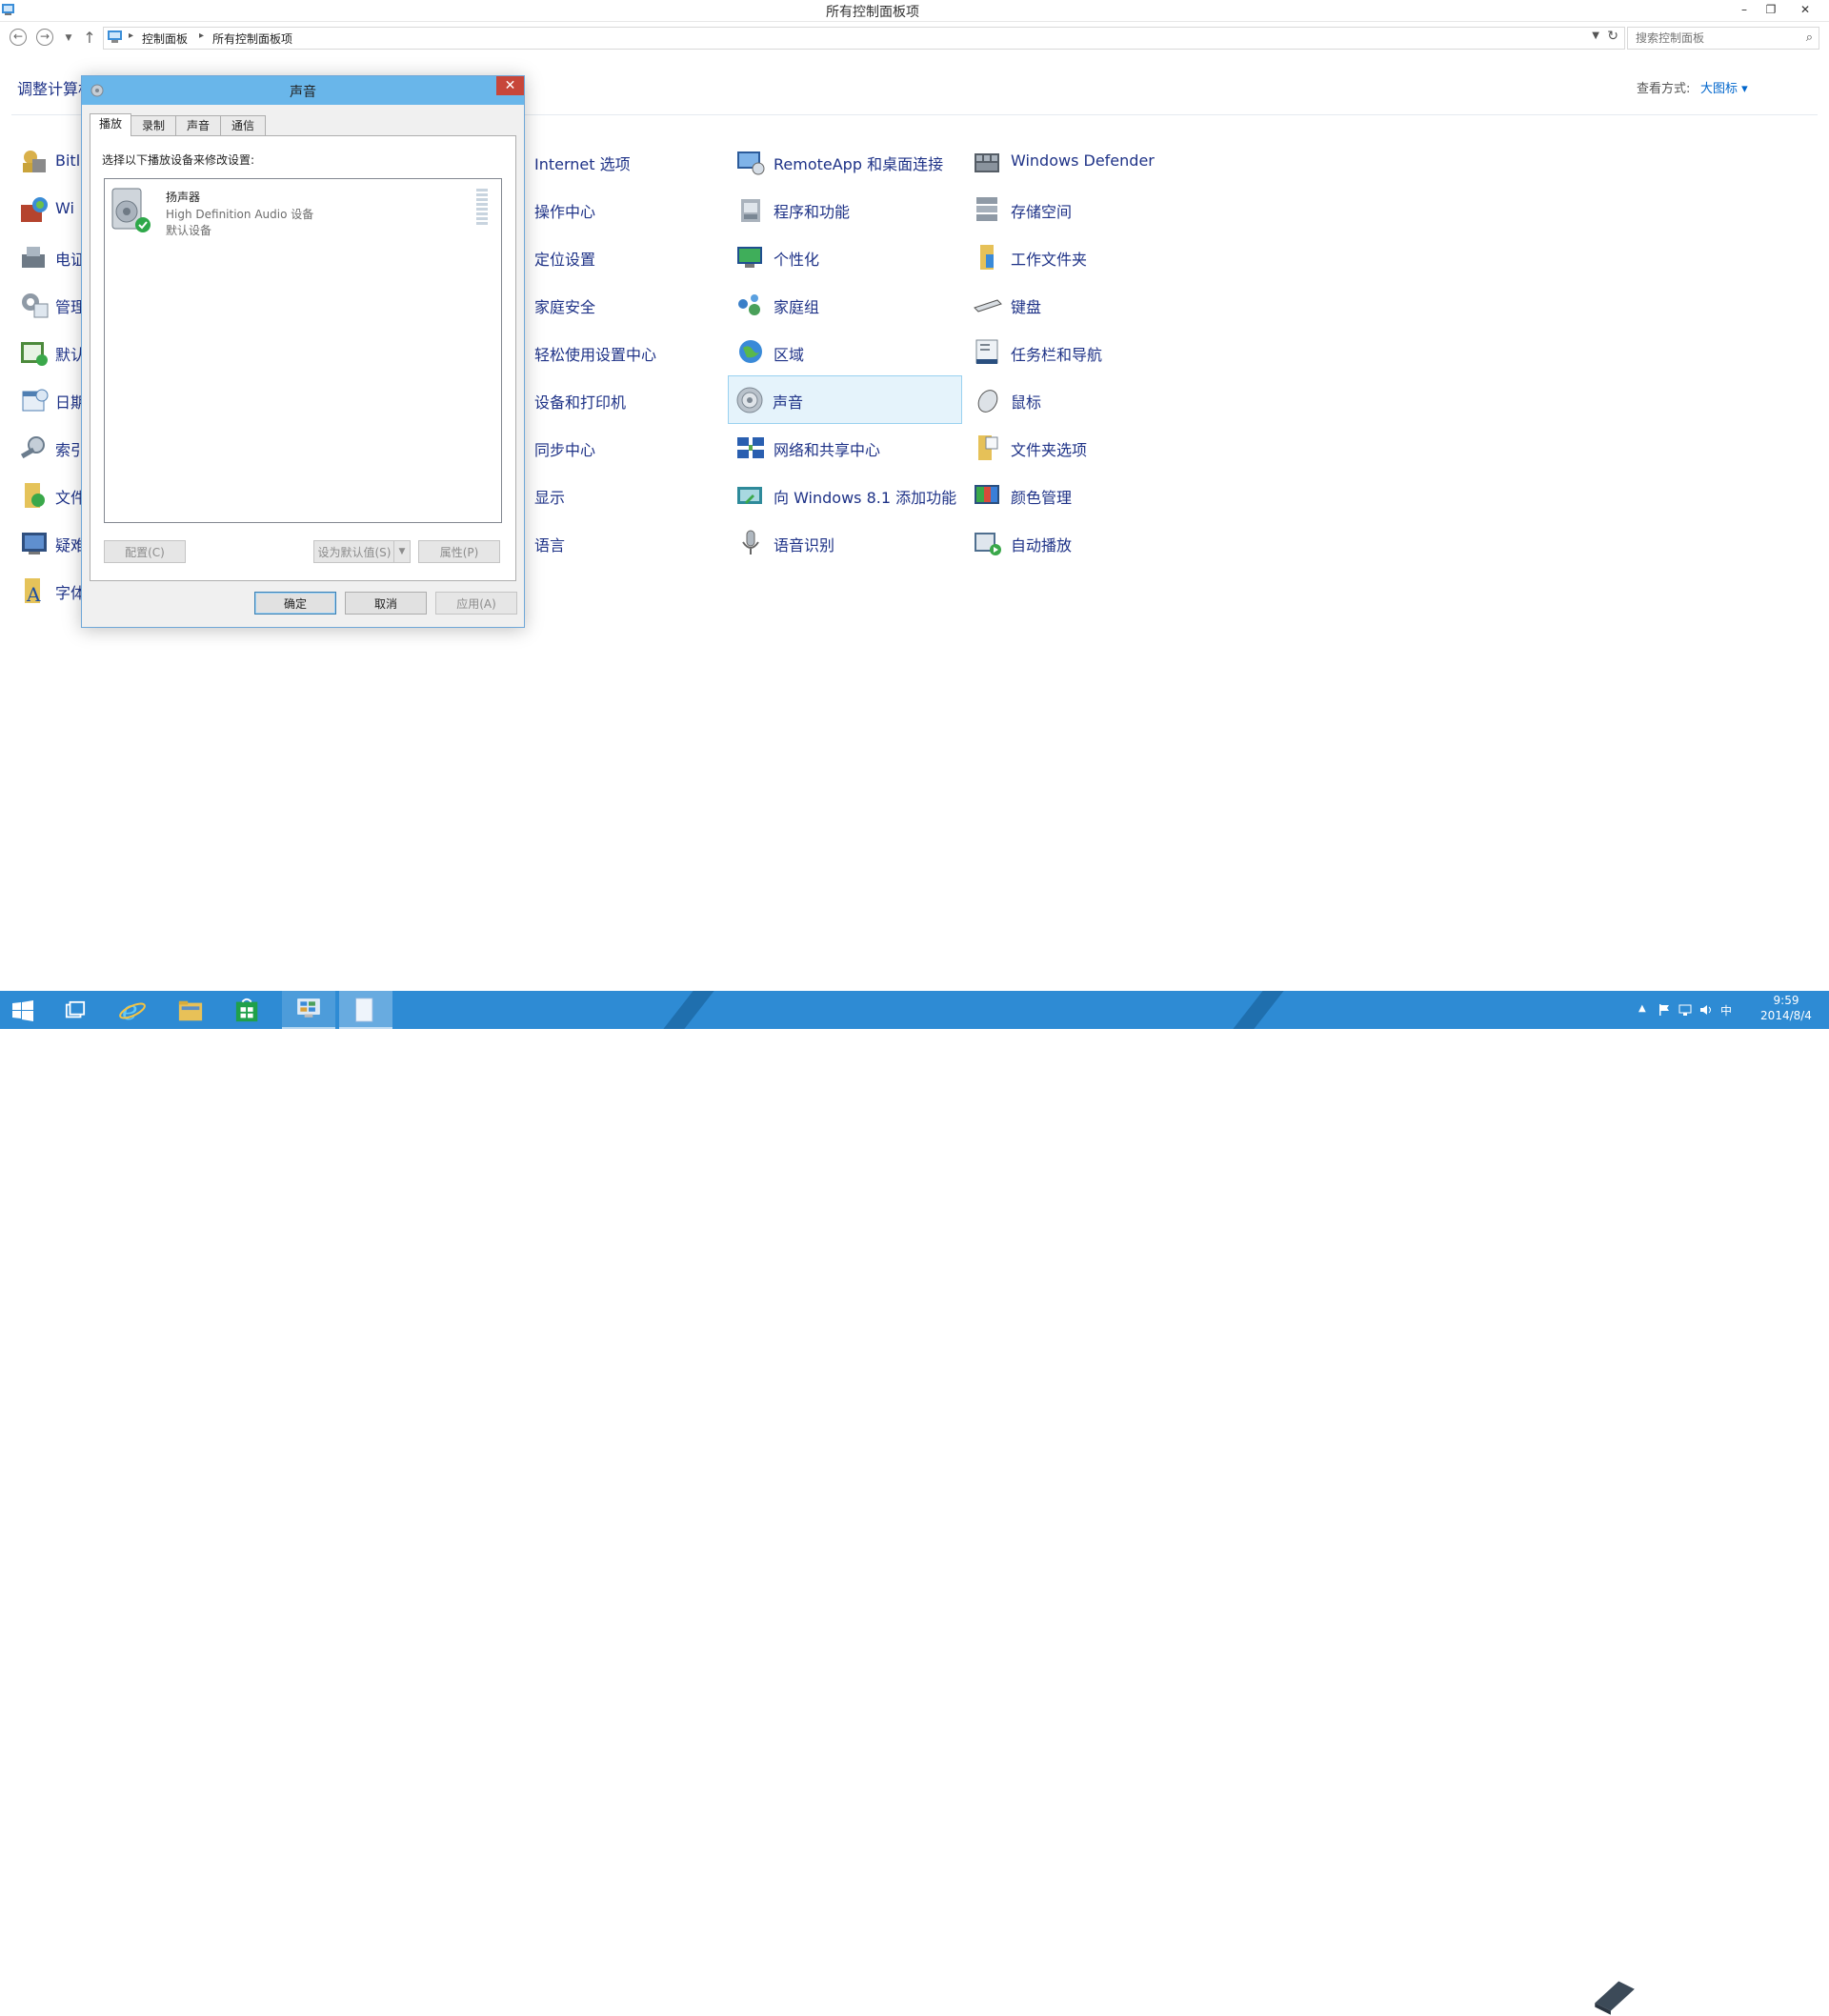 Image resolution: width=1829 pixels, height=2016 pixels. What do you see at coordinates (386, 603) in the screenshot?
I see `cancel-button: 取消` at bounding box center [386, 603].